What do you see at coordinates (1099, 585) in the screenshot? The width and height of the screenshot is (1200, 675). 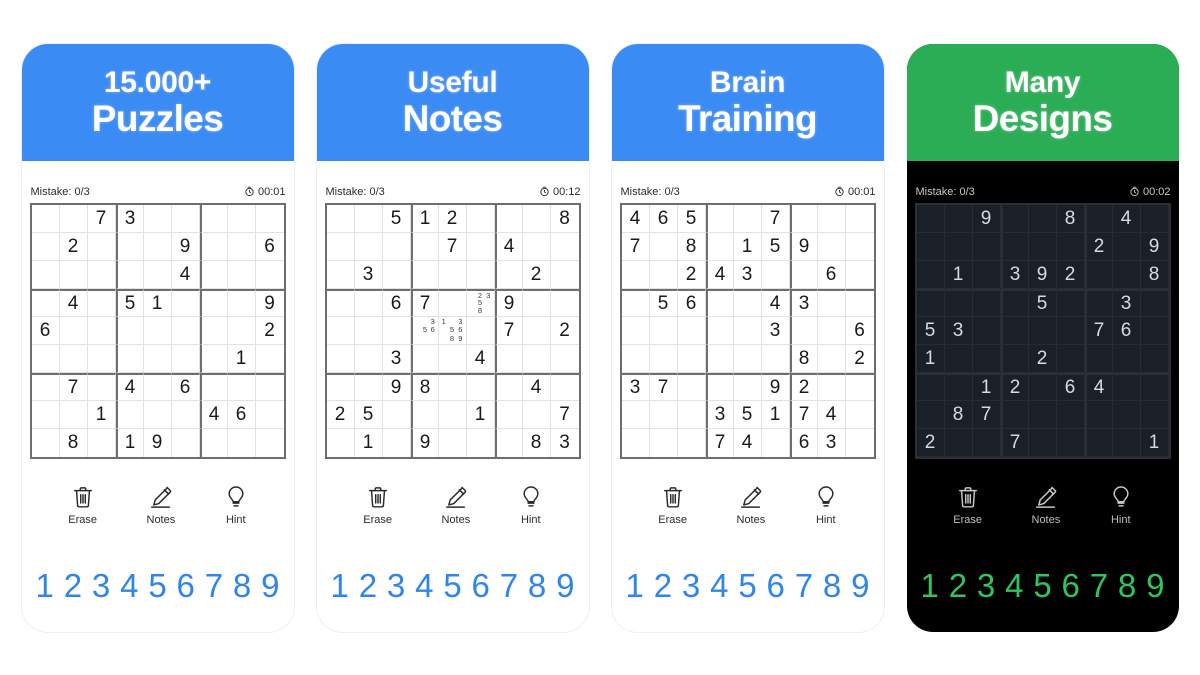 I see `numpad-key-7: 7` at bounding box center [1099, 585].